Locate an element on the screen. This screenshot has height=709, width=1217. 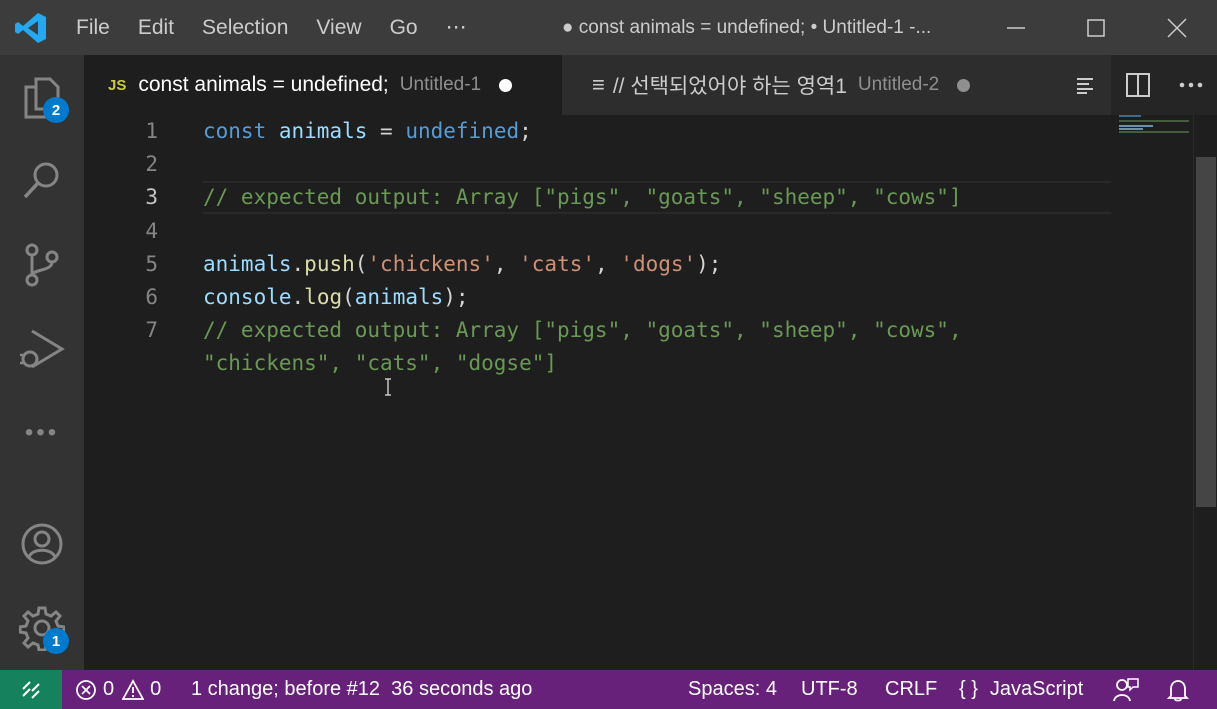
account-icon is located at coordinates (42, 544).